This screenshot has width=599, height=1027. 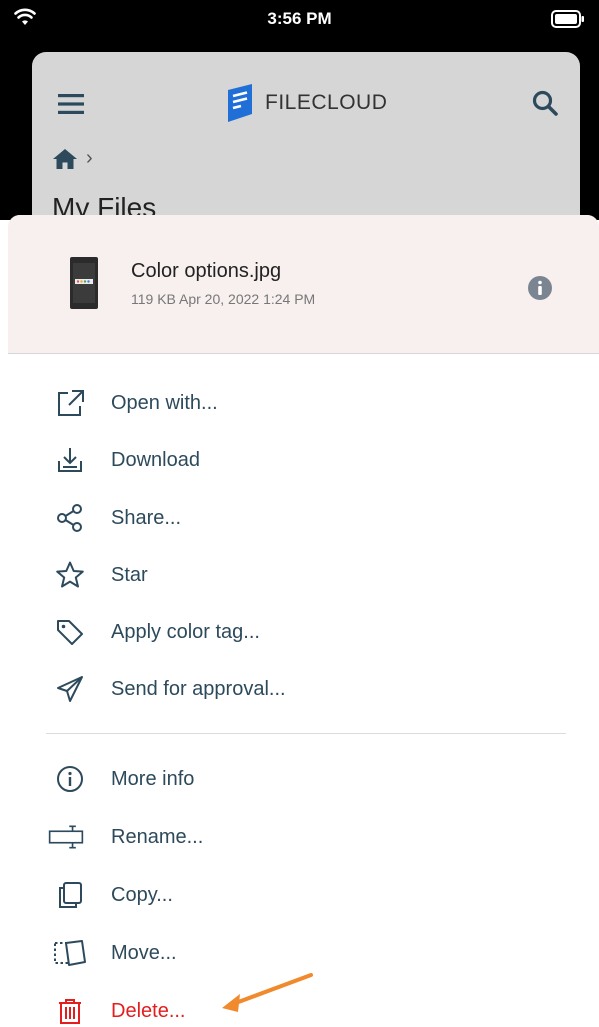 I want to click on menu-item-download: Download, so click(x=303, y=460).